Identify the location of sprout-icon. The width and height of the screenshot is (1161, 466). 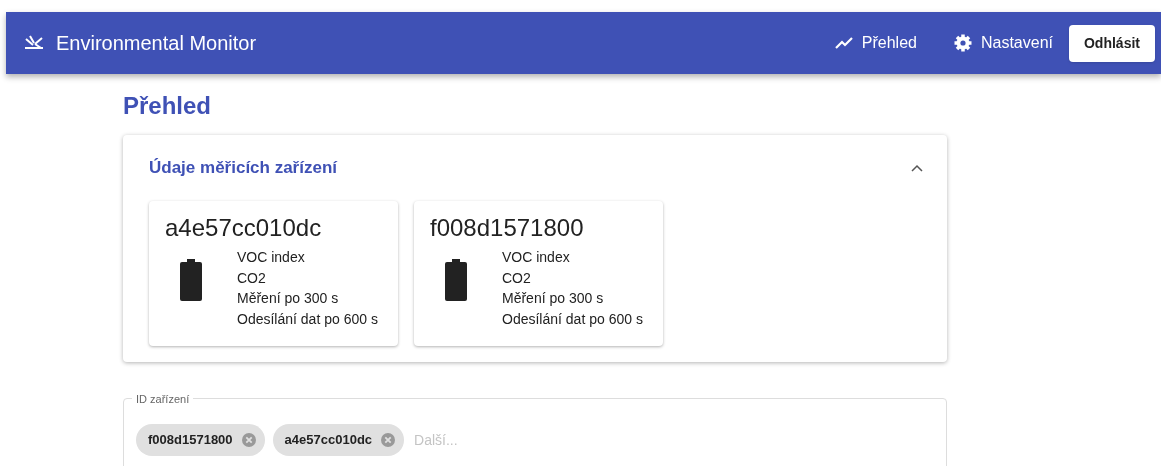
(34, 43).